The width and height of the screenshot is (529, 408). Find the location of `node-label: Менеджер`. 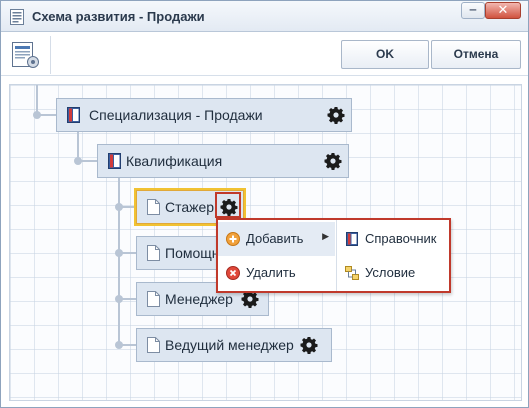

node-label: Менеджер is located at coordinates (199, 299).